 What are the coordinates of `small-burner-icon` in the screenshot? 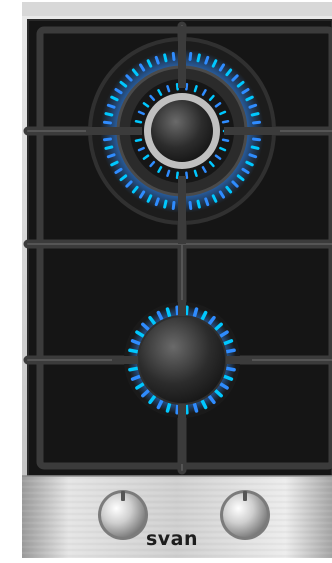 It's located at (182, 360).